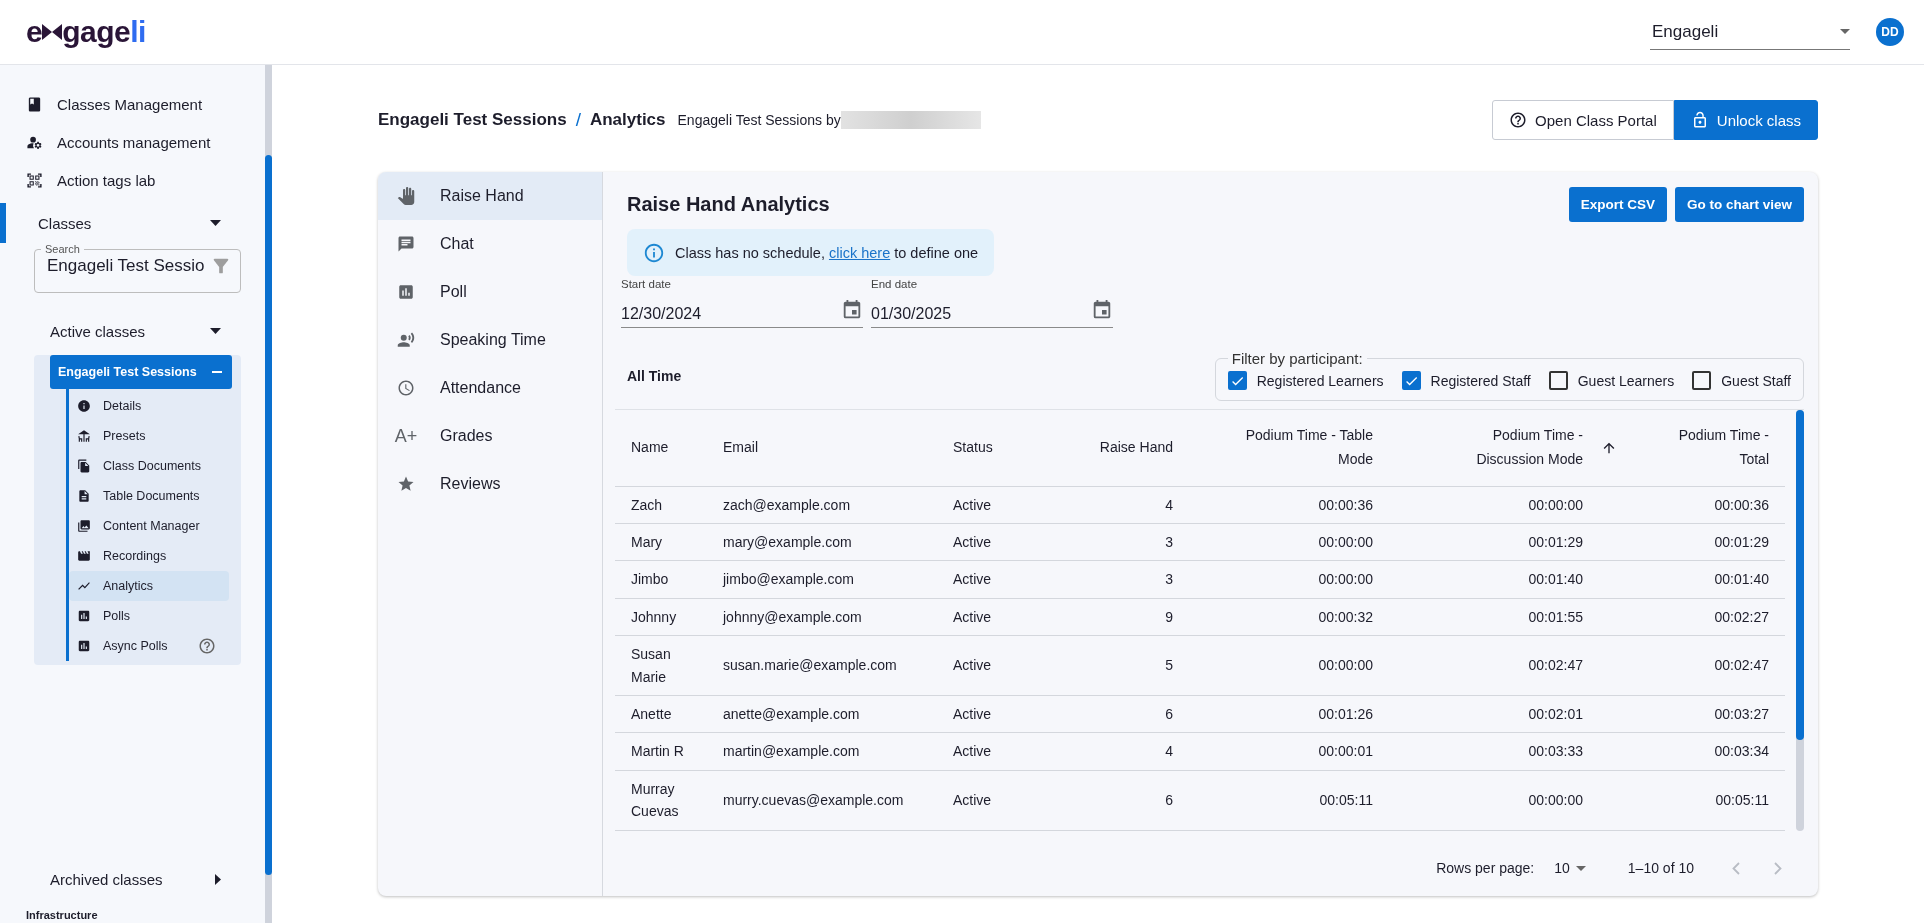 The height and width of the screenshot is (923, 1924). What do you see at coordinates (132, 142) in the screenshot?
I see `sidebar-item: Accounts management` at bounding box center [132, 142].